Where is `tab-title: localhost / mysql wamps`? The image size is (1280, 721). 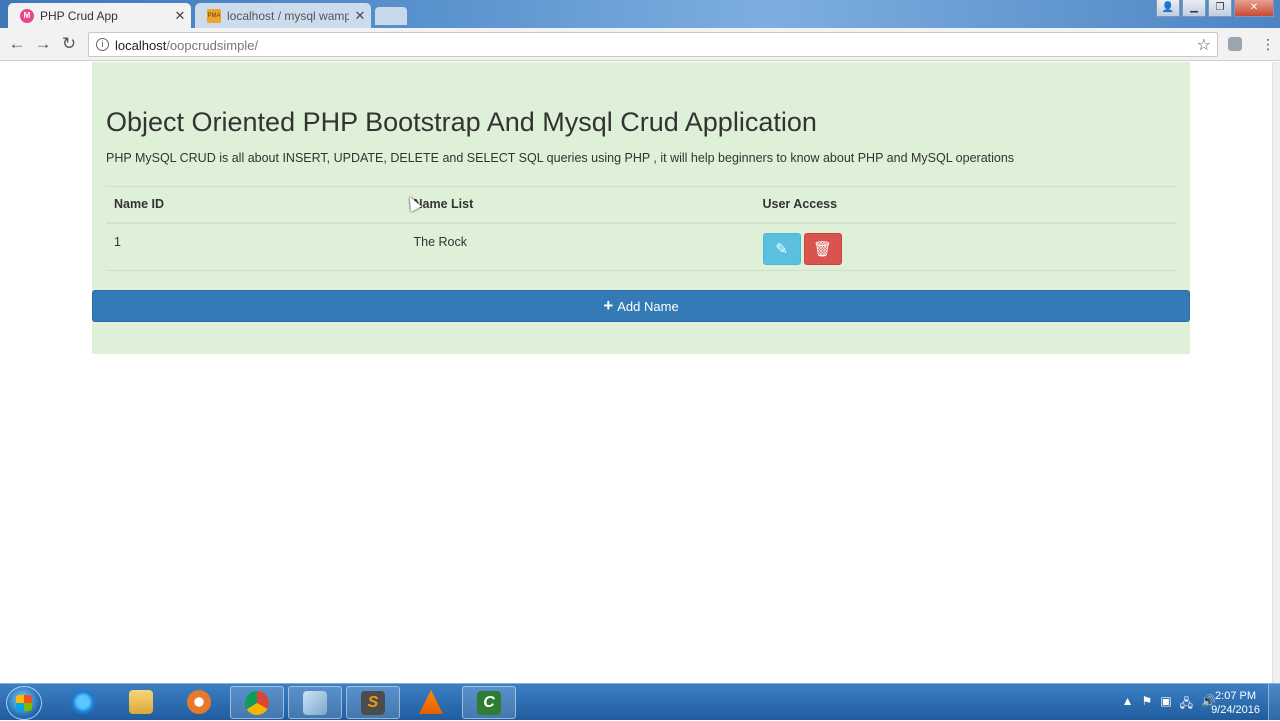 tab-title: localhost / mysql wamps is located at coordinates (288, 15).